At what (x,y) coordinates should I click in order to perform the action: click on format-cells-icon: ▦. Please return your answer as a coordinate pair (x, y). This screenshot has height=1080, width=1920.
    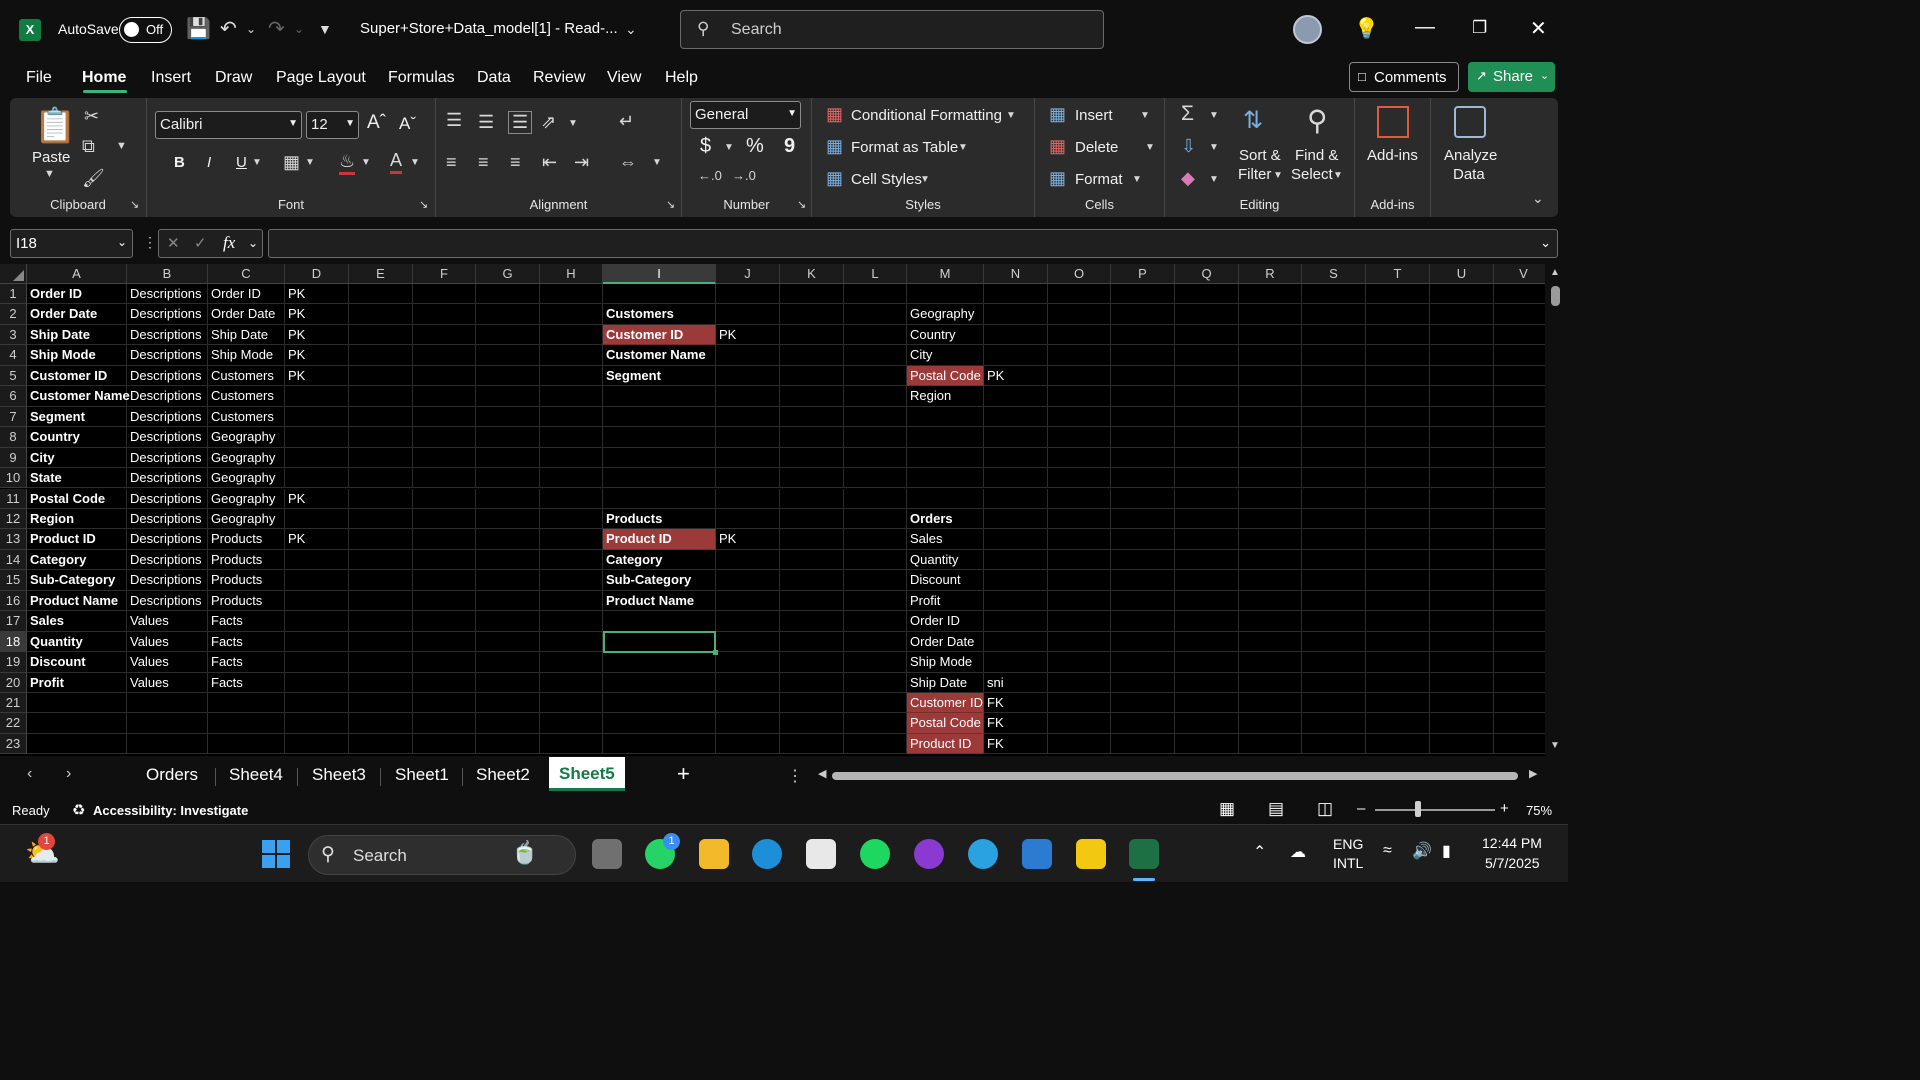
    Looking at the image, I should click on (1057, 178).